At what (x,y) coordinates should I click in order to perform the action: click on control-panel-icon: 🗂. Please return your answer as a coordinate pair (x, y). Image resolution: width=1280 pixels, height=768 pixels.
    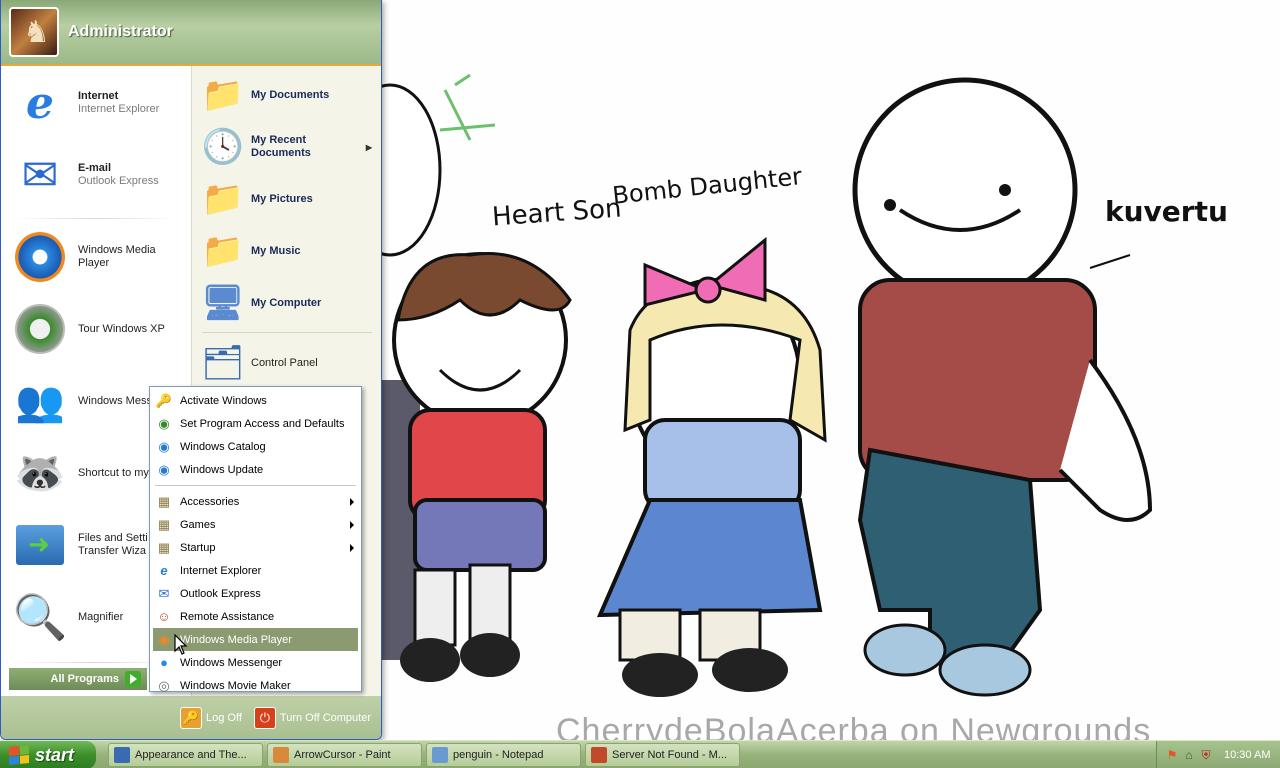
    Looking at the image, I should click on (223, 363).